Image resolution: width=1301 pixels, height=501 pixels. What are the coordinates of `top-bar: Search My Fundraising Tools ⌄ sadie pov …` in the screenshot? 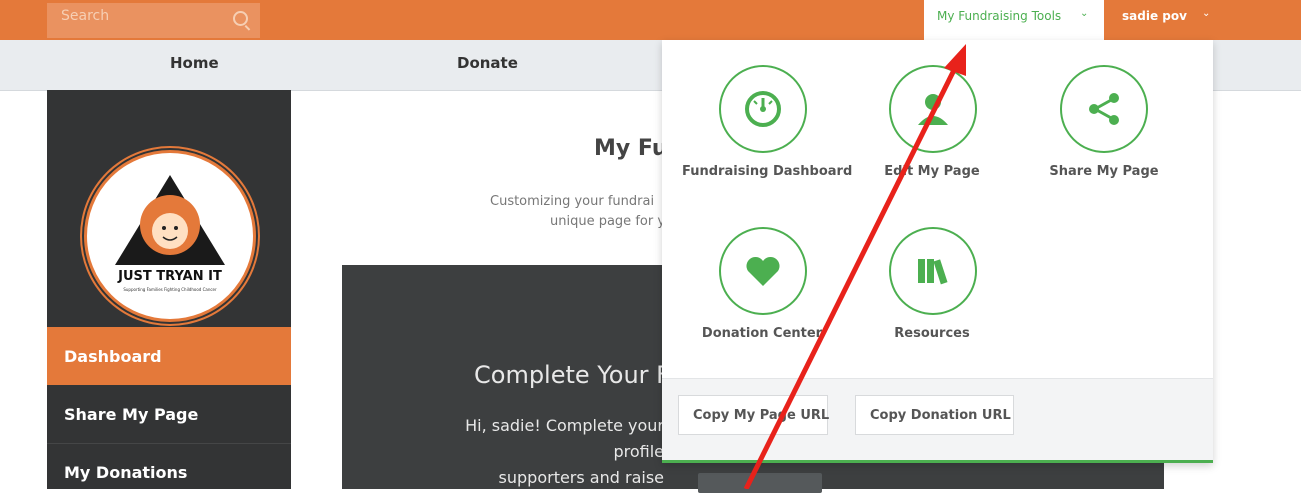 It's located at (650, 20).